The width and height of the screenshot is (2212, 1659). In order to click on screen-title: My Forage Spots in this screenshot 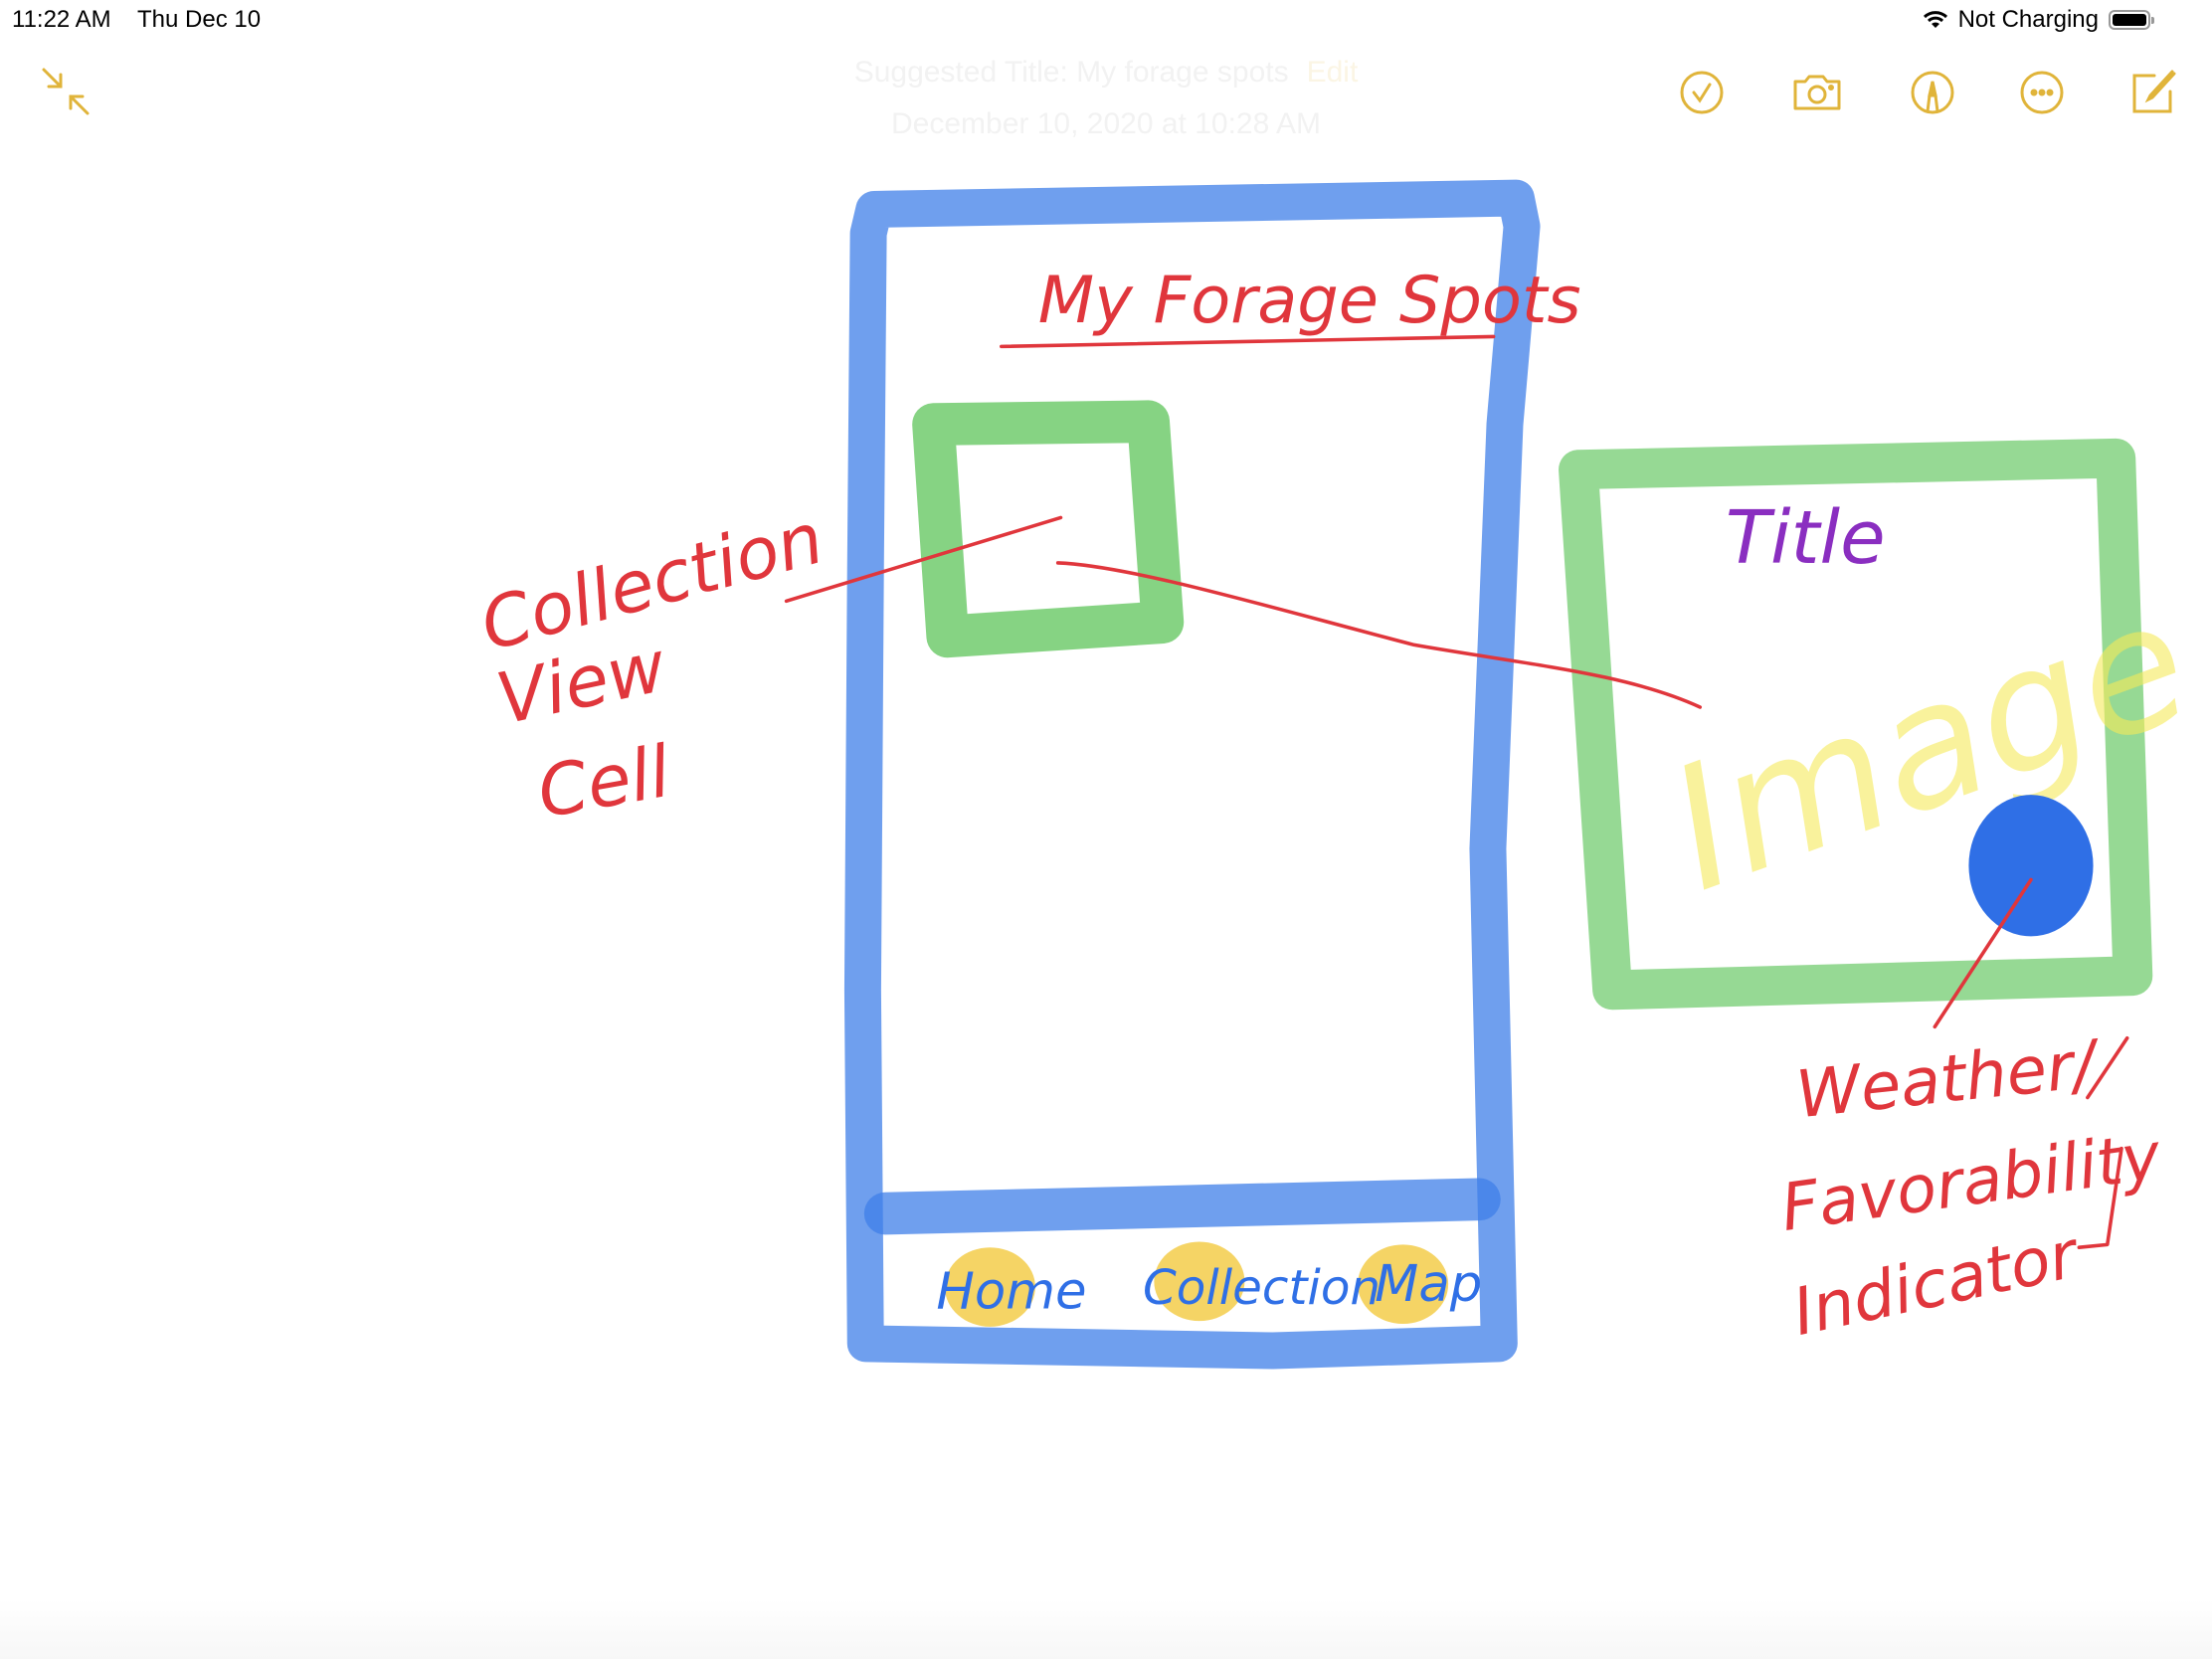, I will do `click(1309, 300)`.